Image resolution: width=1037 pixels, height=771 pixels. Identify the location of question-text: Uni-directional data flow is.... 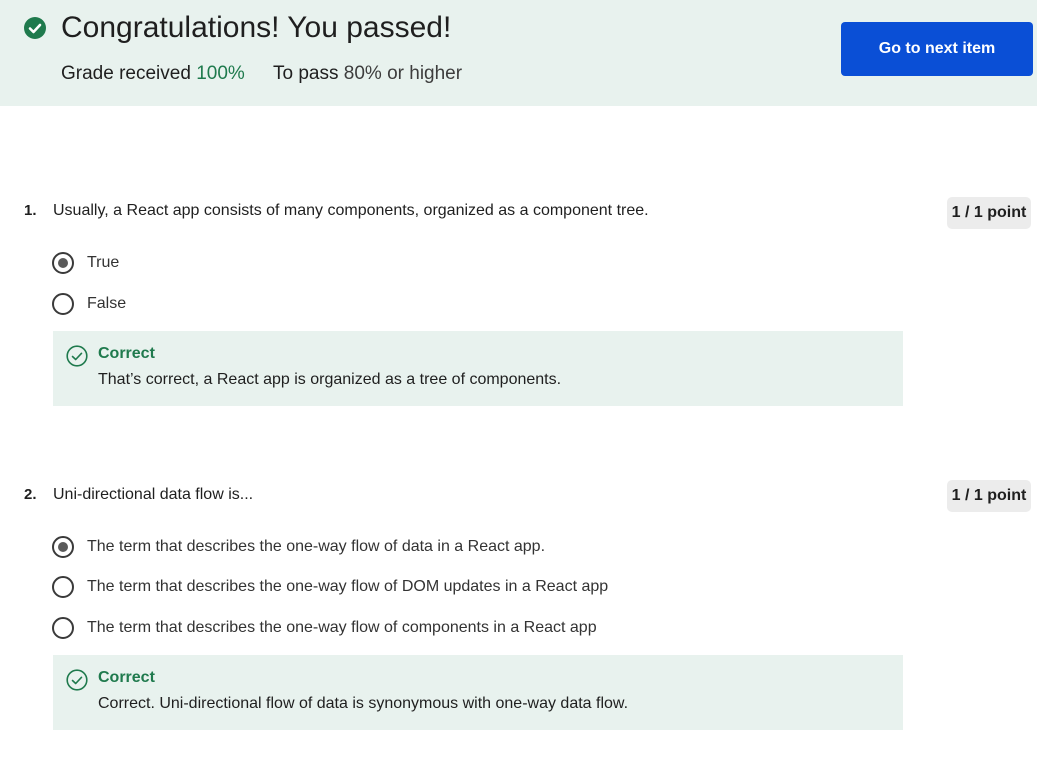
(153, 494).